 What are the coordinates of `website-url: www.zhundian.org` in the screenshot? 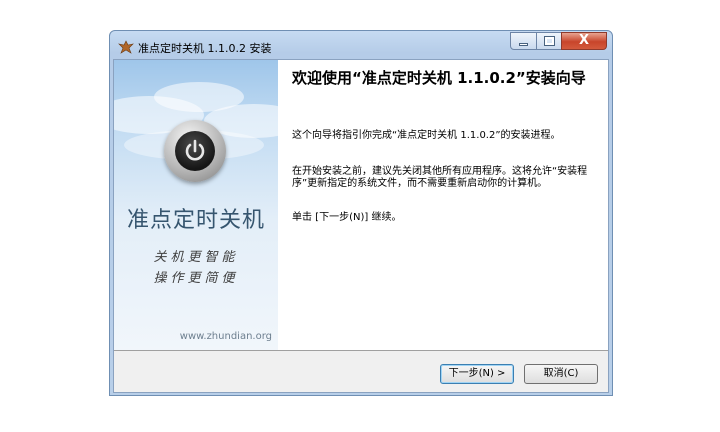 It's located at (225, 336).